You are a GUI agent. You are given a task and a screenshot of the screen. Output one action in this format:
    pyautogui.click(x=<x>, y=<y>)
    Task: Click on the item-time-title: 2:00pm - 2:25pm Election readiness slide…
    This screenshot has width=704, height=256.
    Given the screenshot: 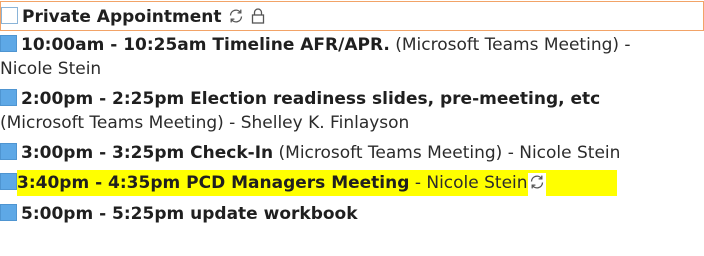 What is the action you would take?
    pyautogui.click(x=311, y=99)
    